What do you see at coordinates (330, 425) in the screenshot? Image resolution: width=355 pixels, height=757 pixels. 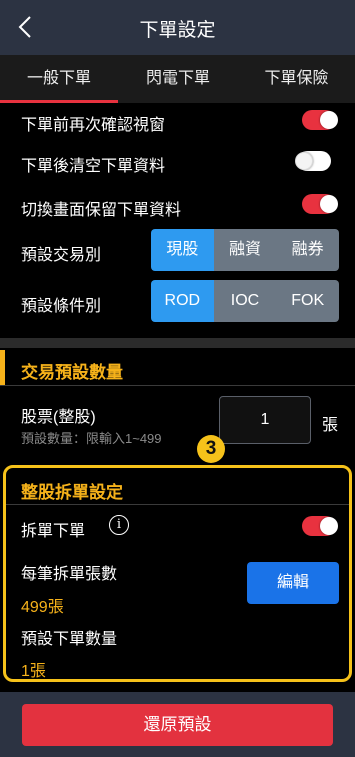 I see `qty-unit-label: 張` at bounding box center [330, 425].